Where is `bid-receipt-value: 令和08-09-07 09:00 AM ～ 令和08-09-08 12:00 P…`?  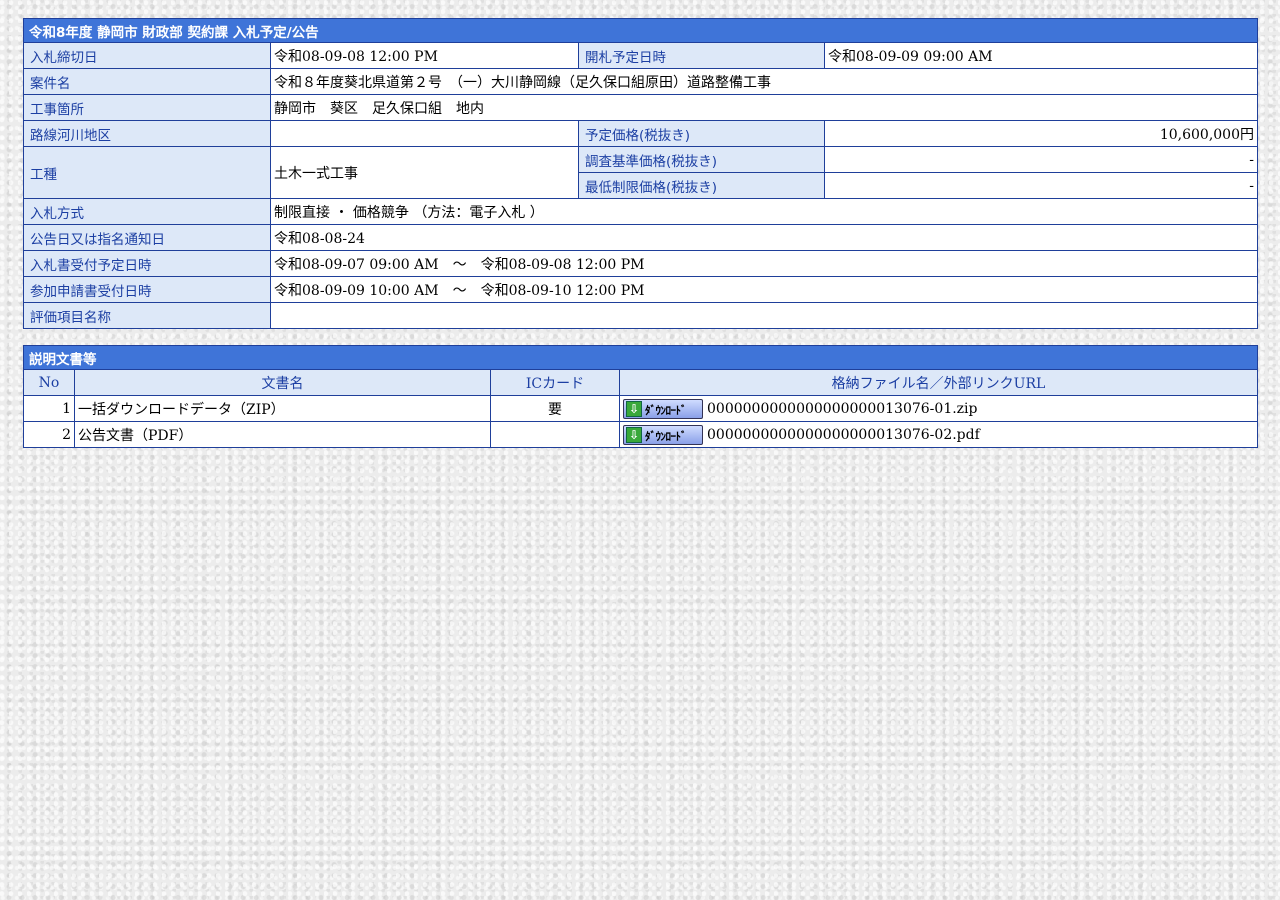 bid-receipt-value: 令和08-09-07 09:00 AM ～ 令和08-09-08 12:00 P… is located at coordinates (764, 263).